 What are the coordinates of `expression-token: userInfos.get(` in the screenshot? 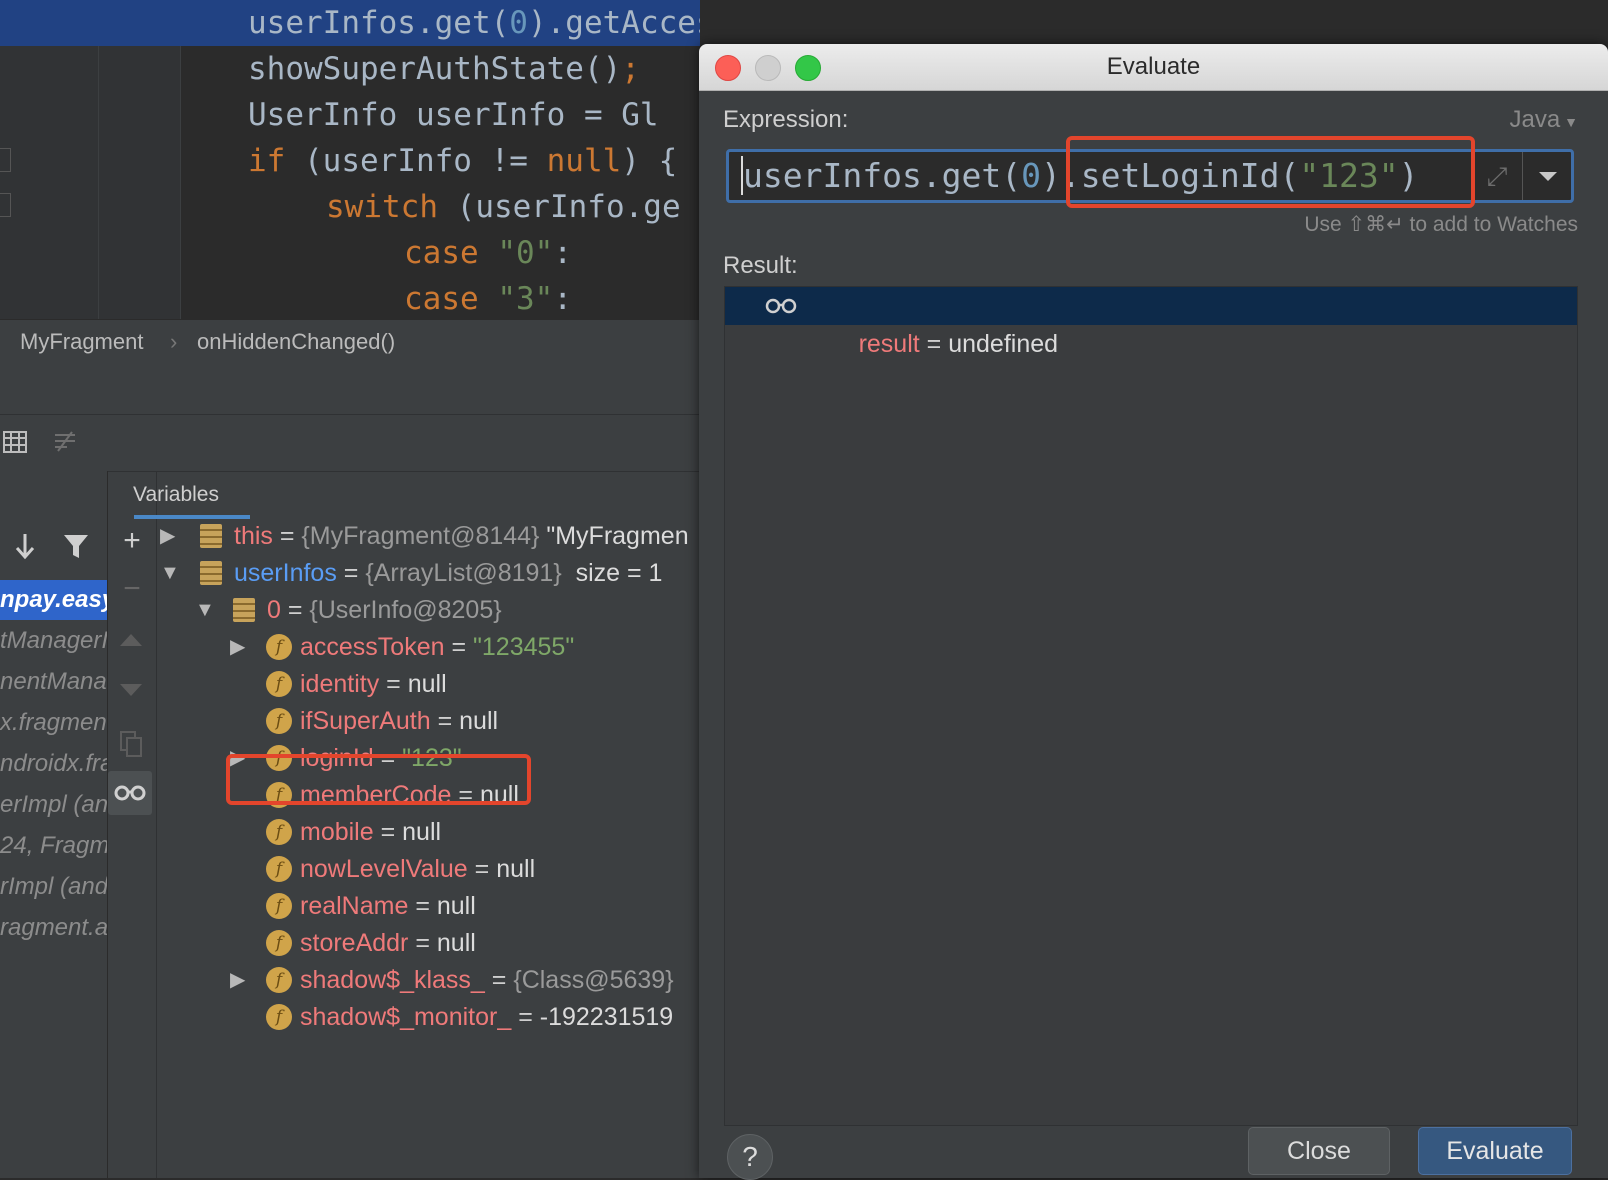 It's located at (882, 175).